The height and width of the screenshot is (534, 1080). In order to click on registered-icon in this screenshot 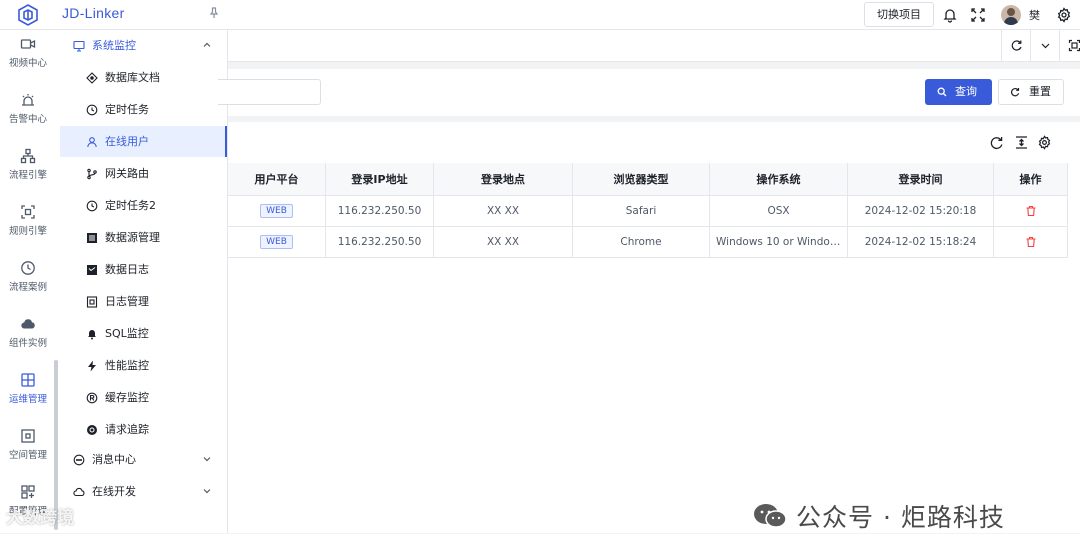, I will do `click(92, 398)`.